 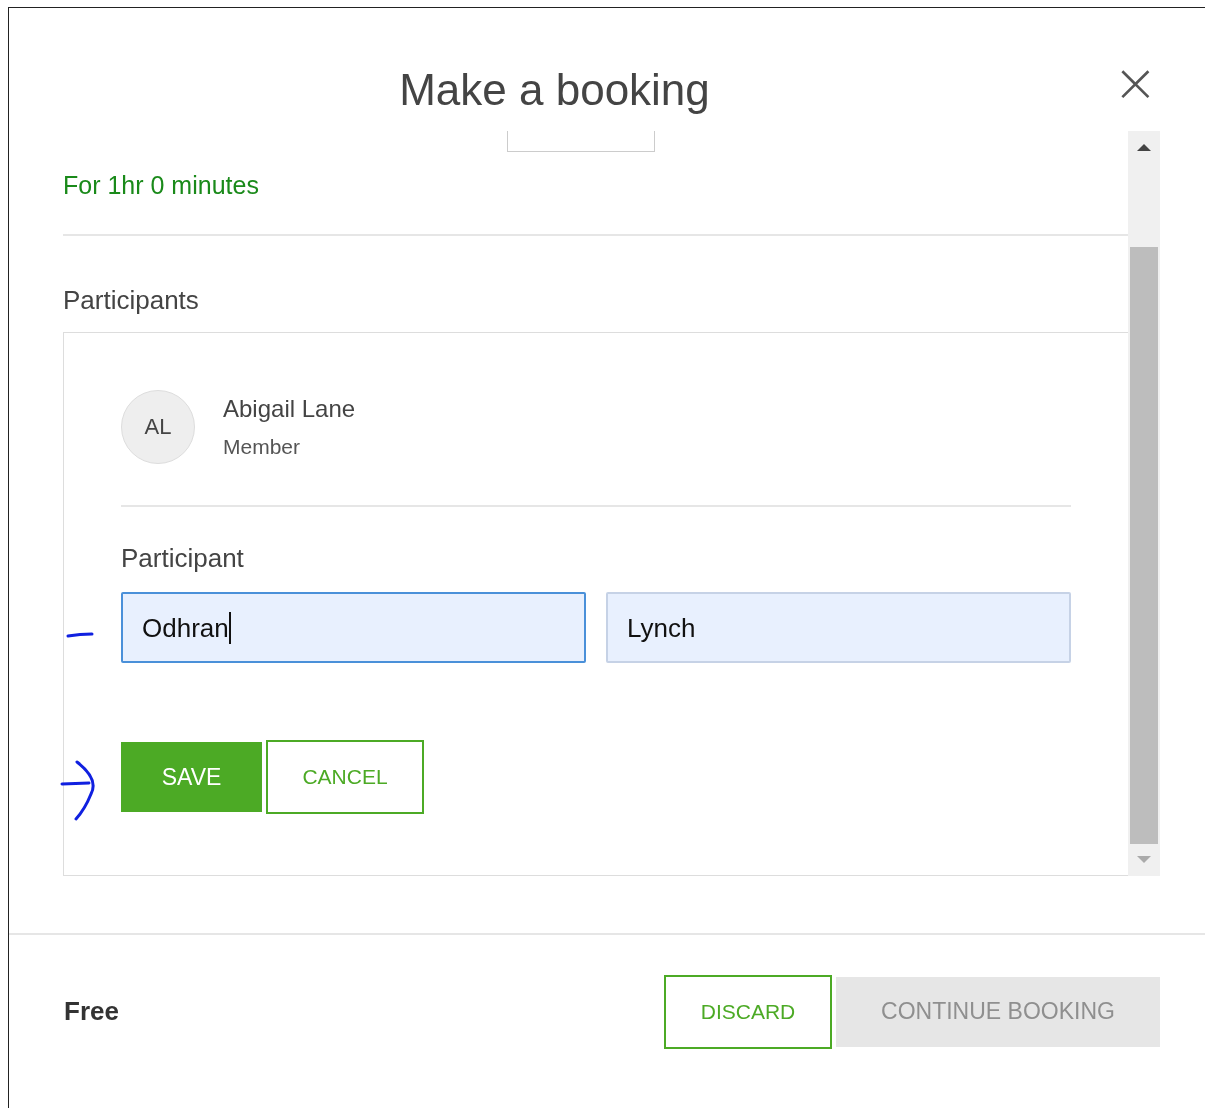 What do you see at coordinates (748, 1011) in the screenshot?
I see `discard-button: DISCARD` at bounding box center [748, 1011].